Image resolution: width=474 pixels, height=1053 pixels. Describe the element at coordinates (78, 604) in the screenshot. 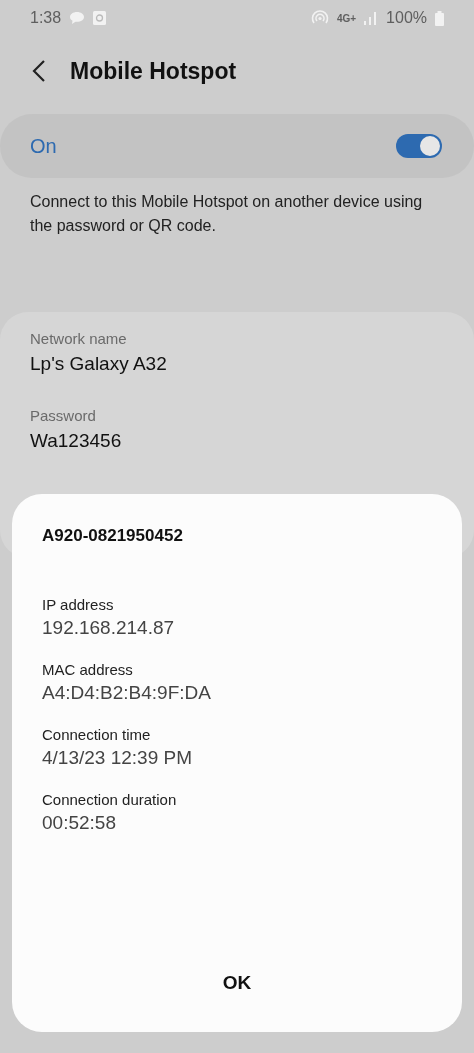

I see `field-label: IP address` at that location.